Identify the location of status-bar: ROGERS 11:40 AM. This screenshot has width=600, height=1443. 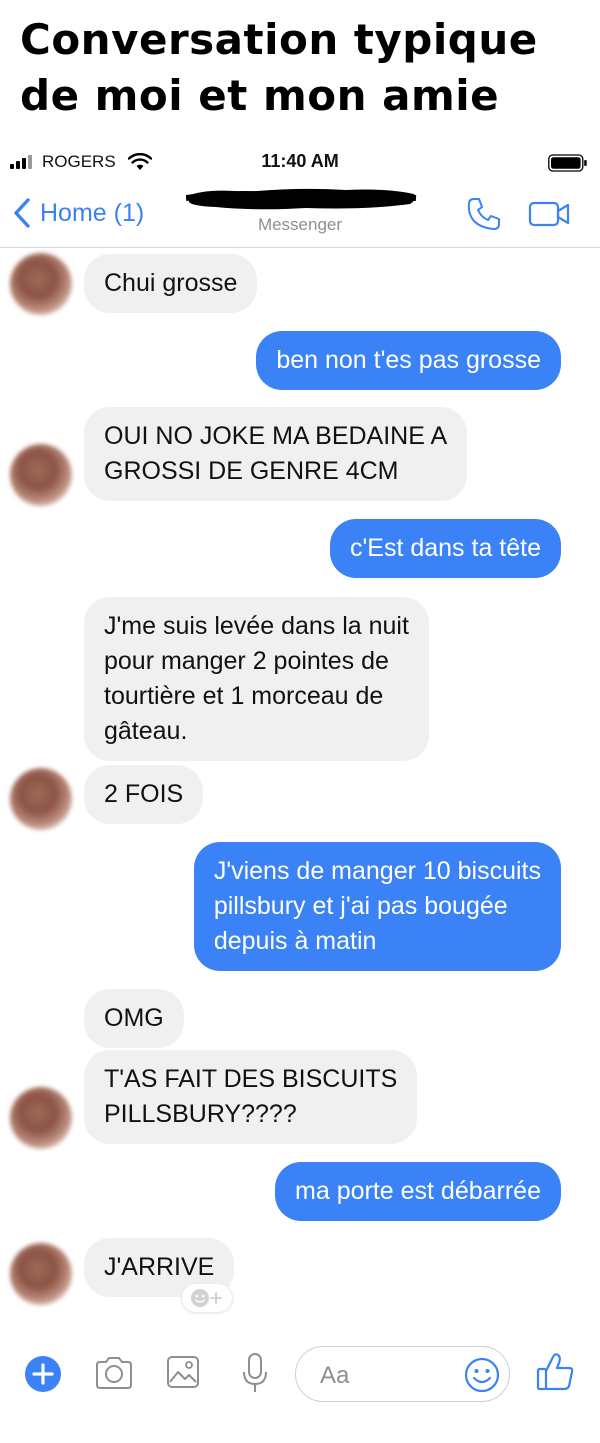
(300, 162).